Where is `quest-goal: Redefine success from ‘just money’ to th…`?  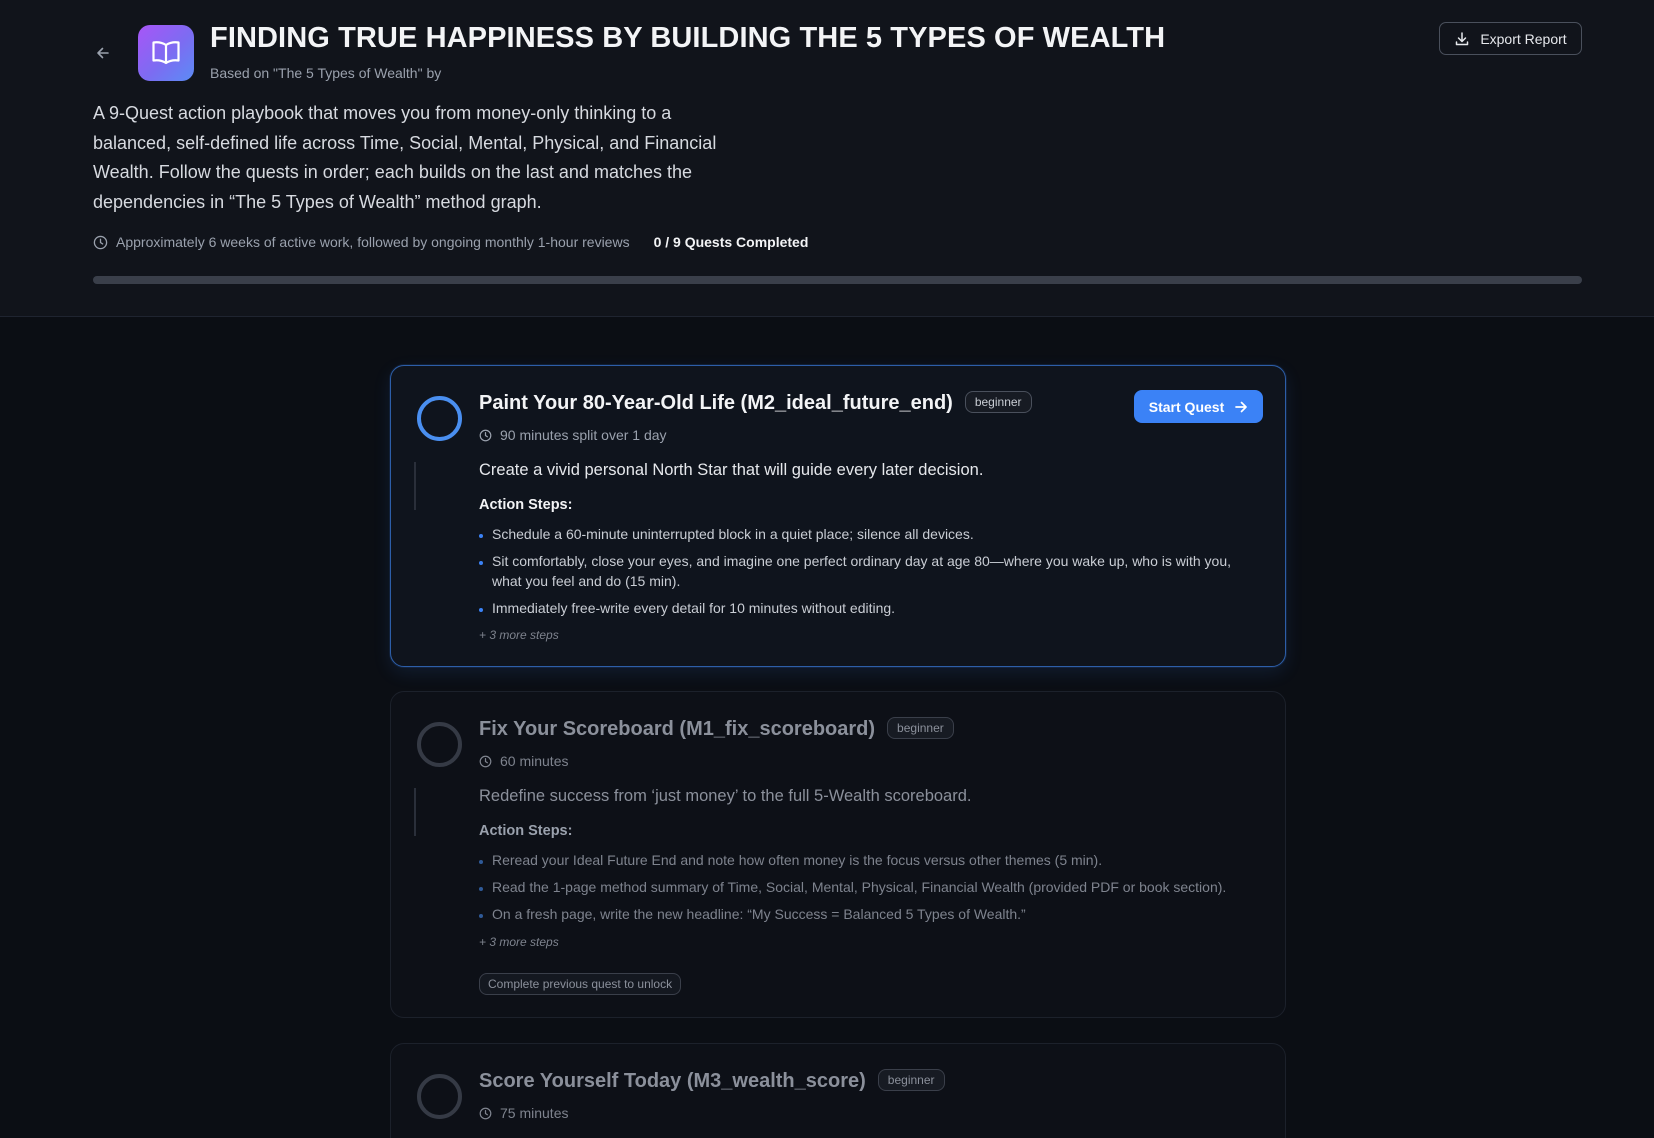 quest-goal: Redefine success from ‘just money’ to th… is located at coordinates (725, 796).